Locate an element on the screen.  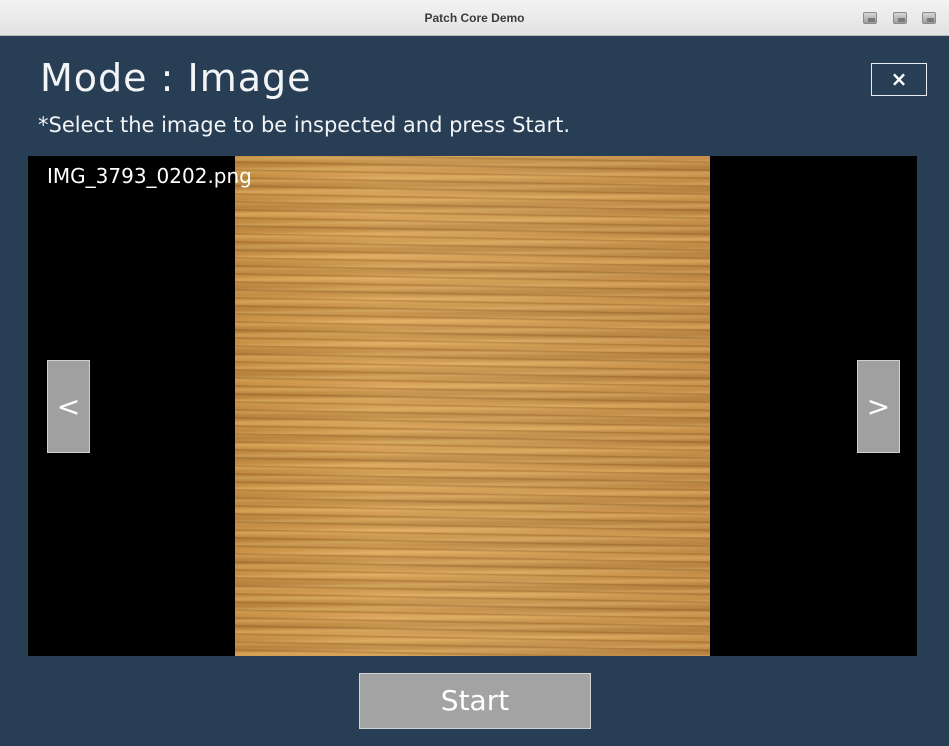
window-titlebar: Patch Core Demo is located at coordinates (474, 18).